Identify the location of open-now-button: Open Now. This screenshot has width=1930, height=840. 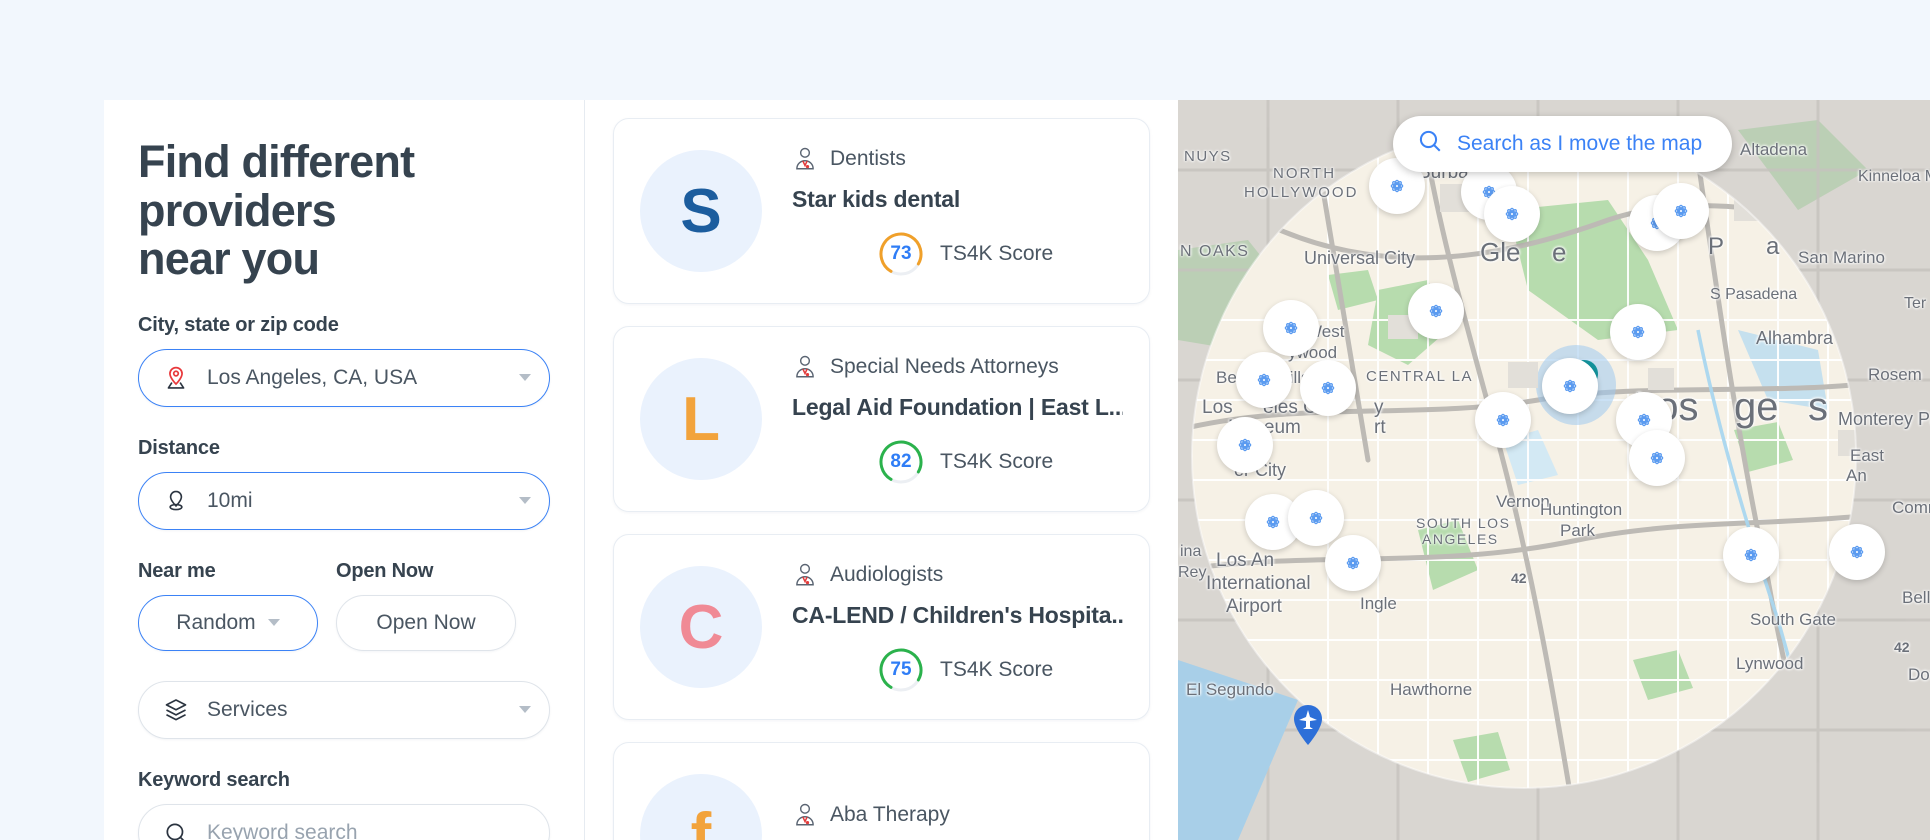
(426, 622).